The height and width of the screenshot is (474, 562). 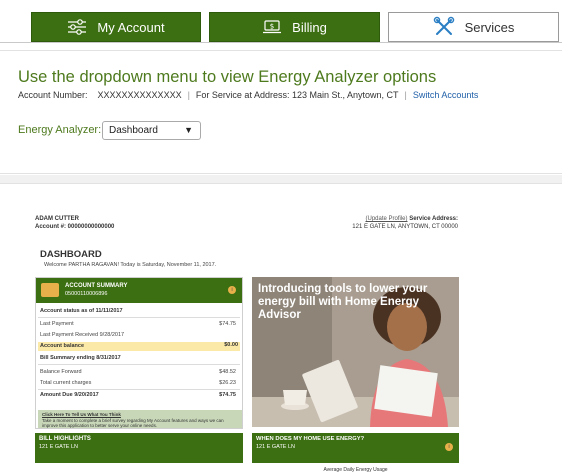 I want to click on tab-billing: $ Billing, so click(x=294, y=27).